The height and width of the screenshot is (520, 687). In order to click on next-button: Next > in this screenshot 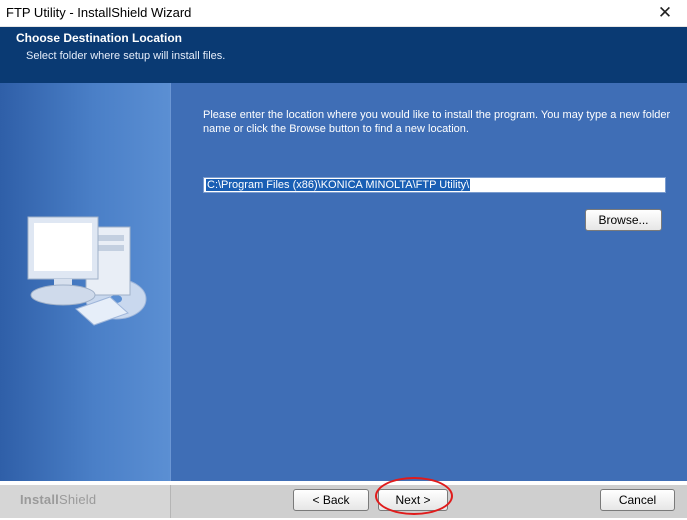, I will do `click(413, 500)`.